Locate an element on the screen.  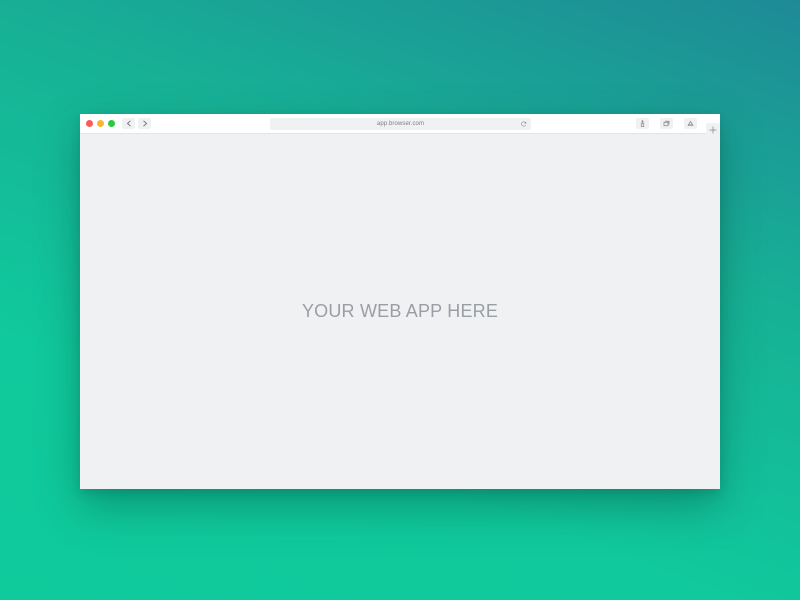
chevron-left-icon is located at coordinates (128, 123).